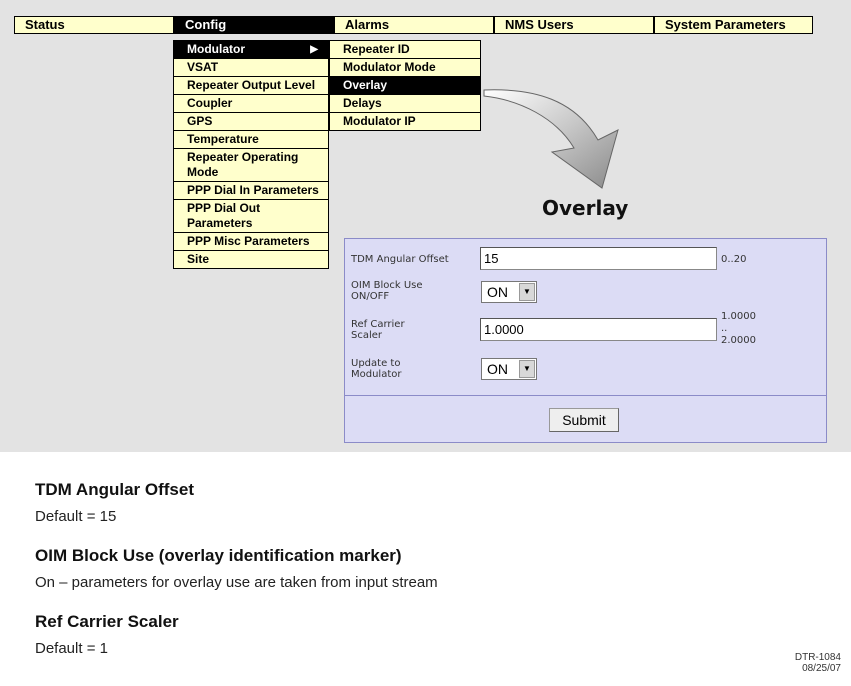 Image resolution: width=851 pixels, height=686 pixels. What do you see at coordinates (738, 316) in the screenshot?
I see `ref-range-hint-min: 1.0000` at bounding box center [738, 316].